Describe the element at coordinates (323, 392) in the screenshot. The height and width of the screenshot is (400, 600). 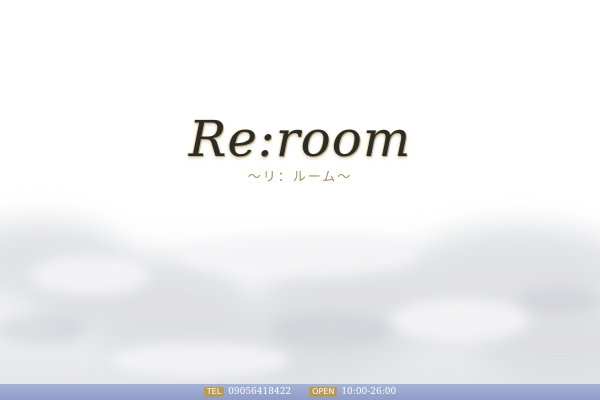
I see `open-badge: OPEN` at that location.